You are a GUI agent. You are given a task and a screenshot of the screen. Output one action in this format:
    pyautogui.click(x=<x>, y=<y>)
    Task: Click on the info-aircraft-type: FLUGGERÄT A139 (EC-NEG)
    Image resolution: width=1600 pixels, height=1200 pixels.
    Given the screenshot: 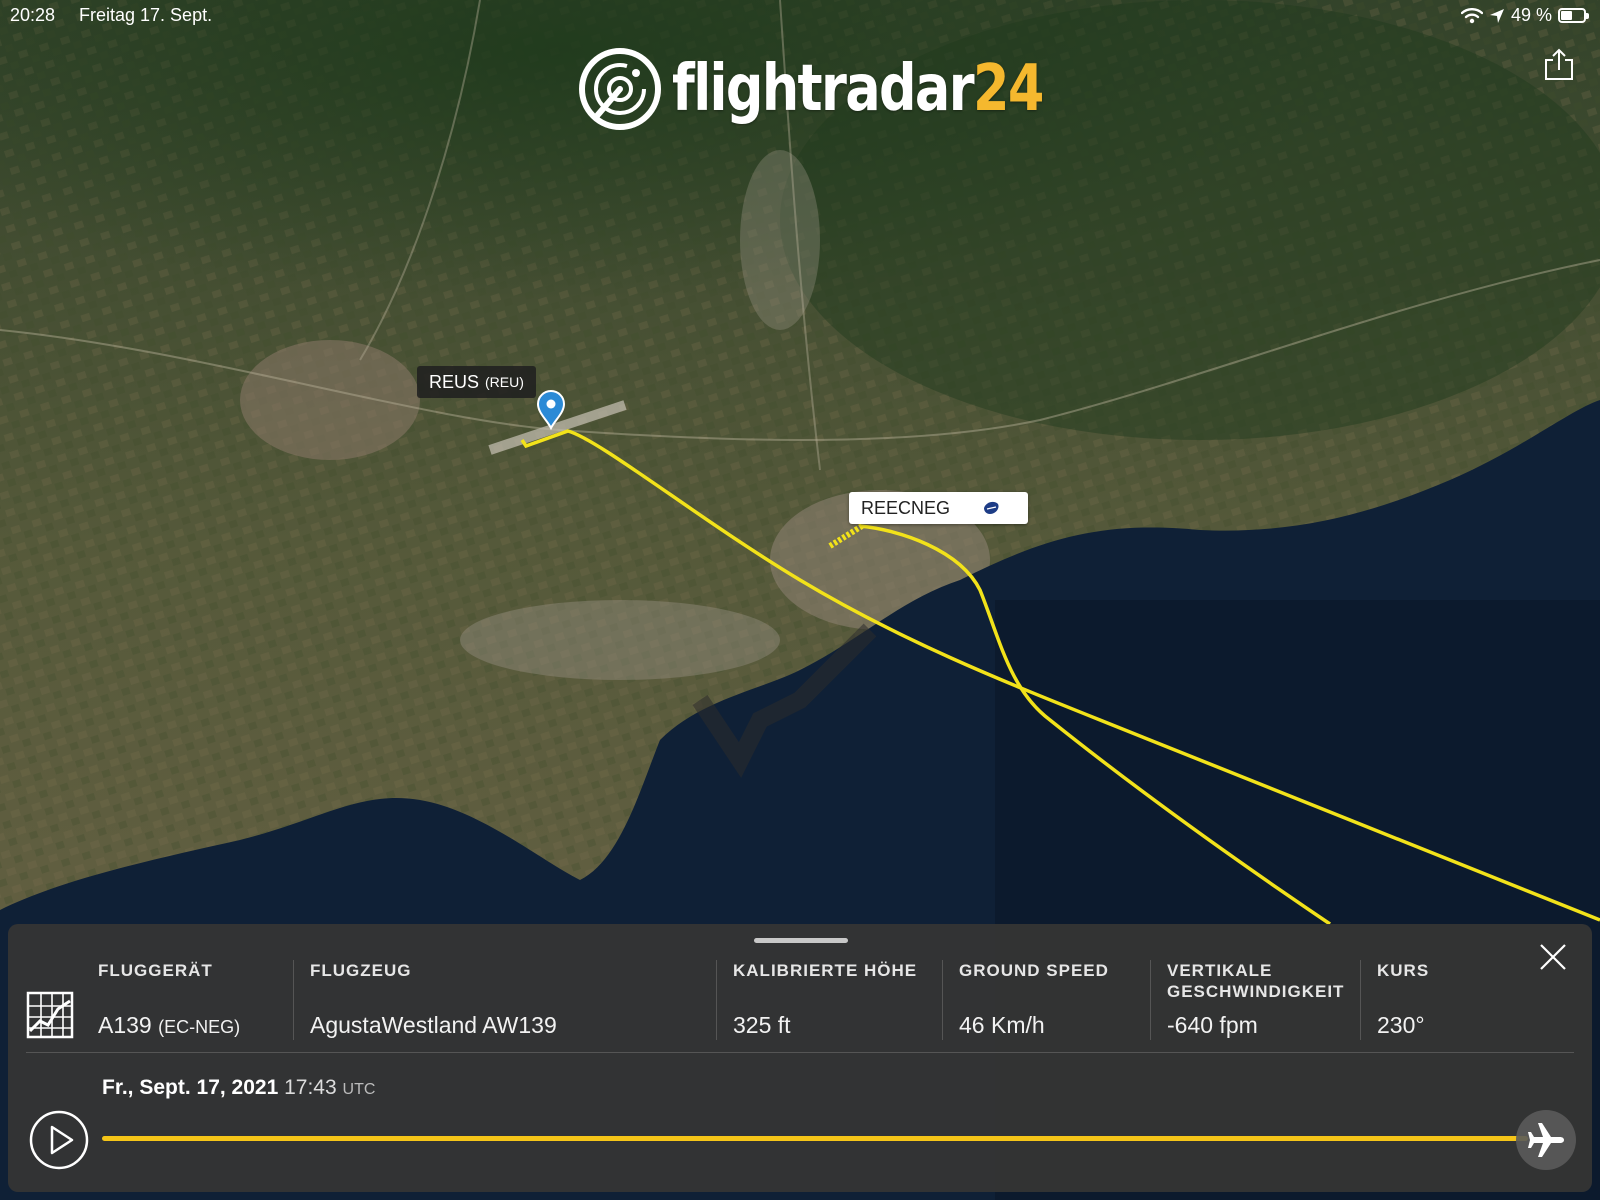 What is the action you would take?
    pyautogui.click(x=184, y=1000)
    